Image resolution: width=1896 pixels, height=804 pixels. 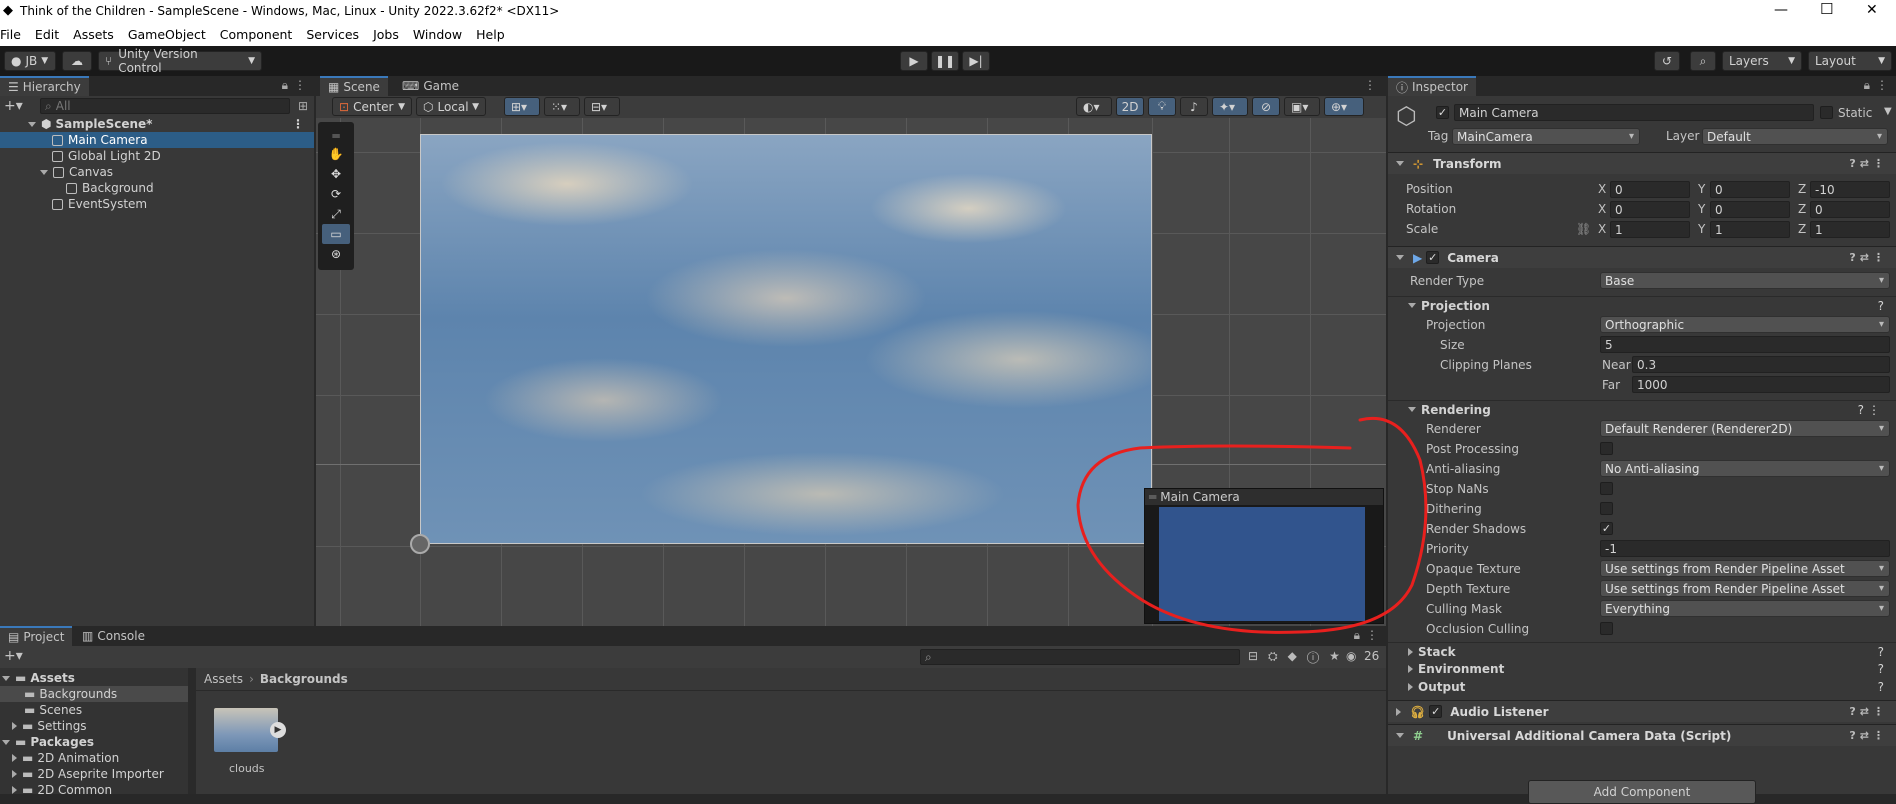 What do you see at coordinates (1642, 257) in the screenshot?
I see `camera-header: ▶ ✓ Camera ?⇄⋮` at bounding box center [1642, 257].